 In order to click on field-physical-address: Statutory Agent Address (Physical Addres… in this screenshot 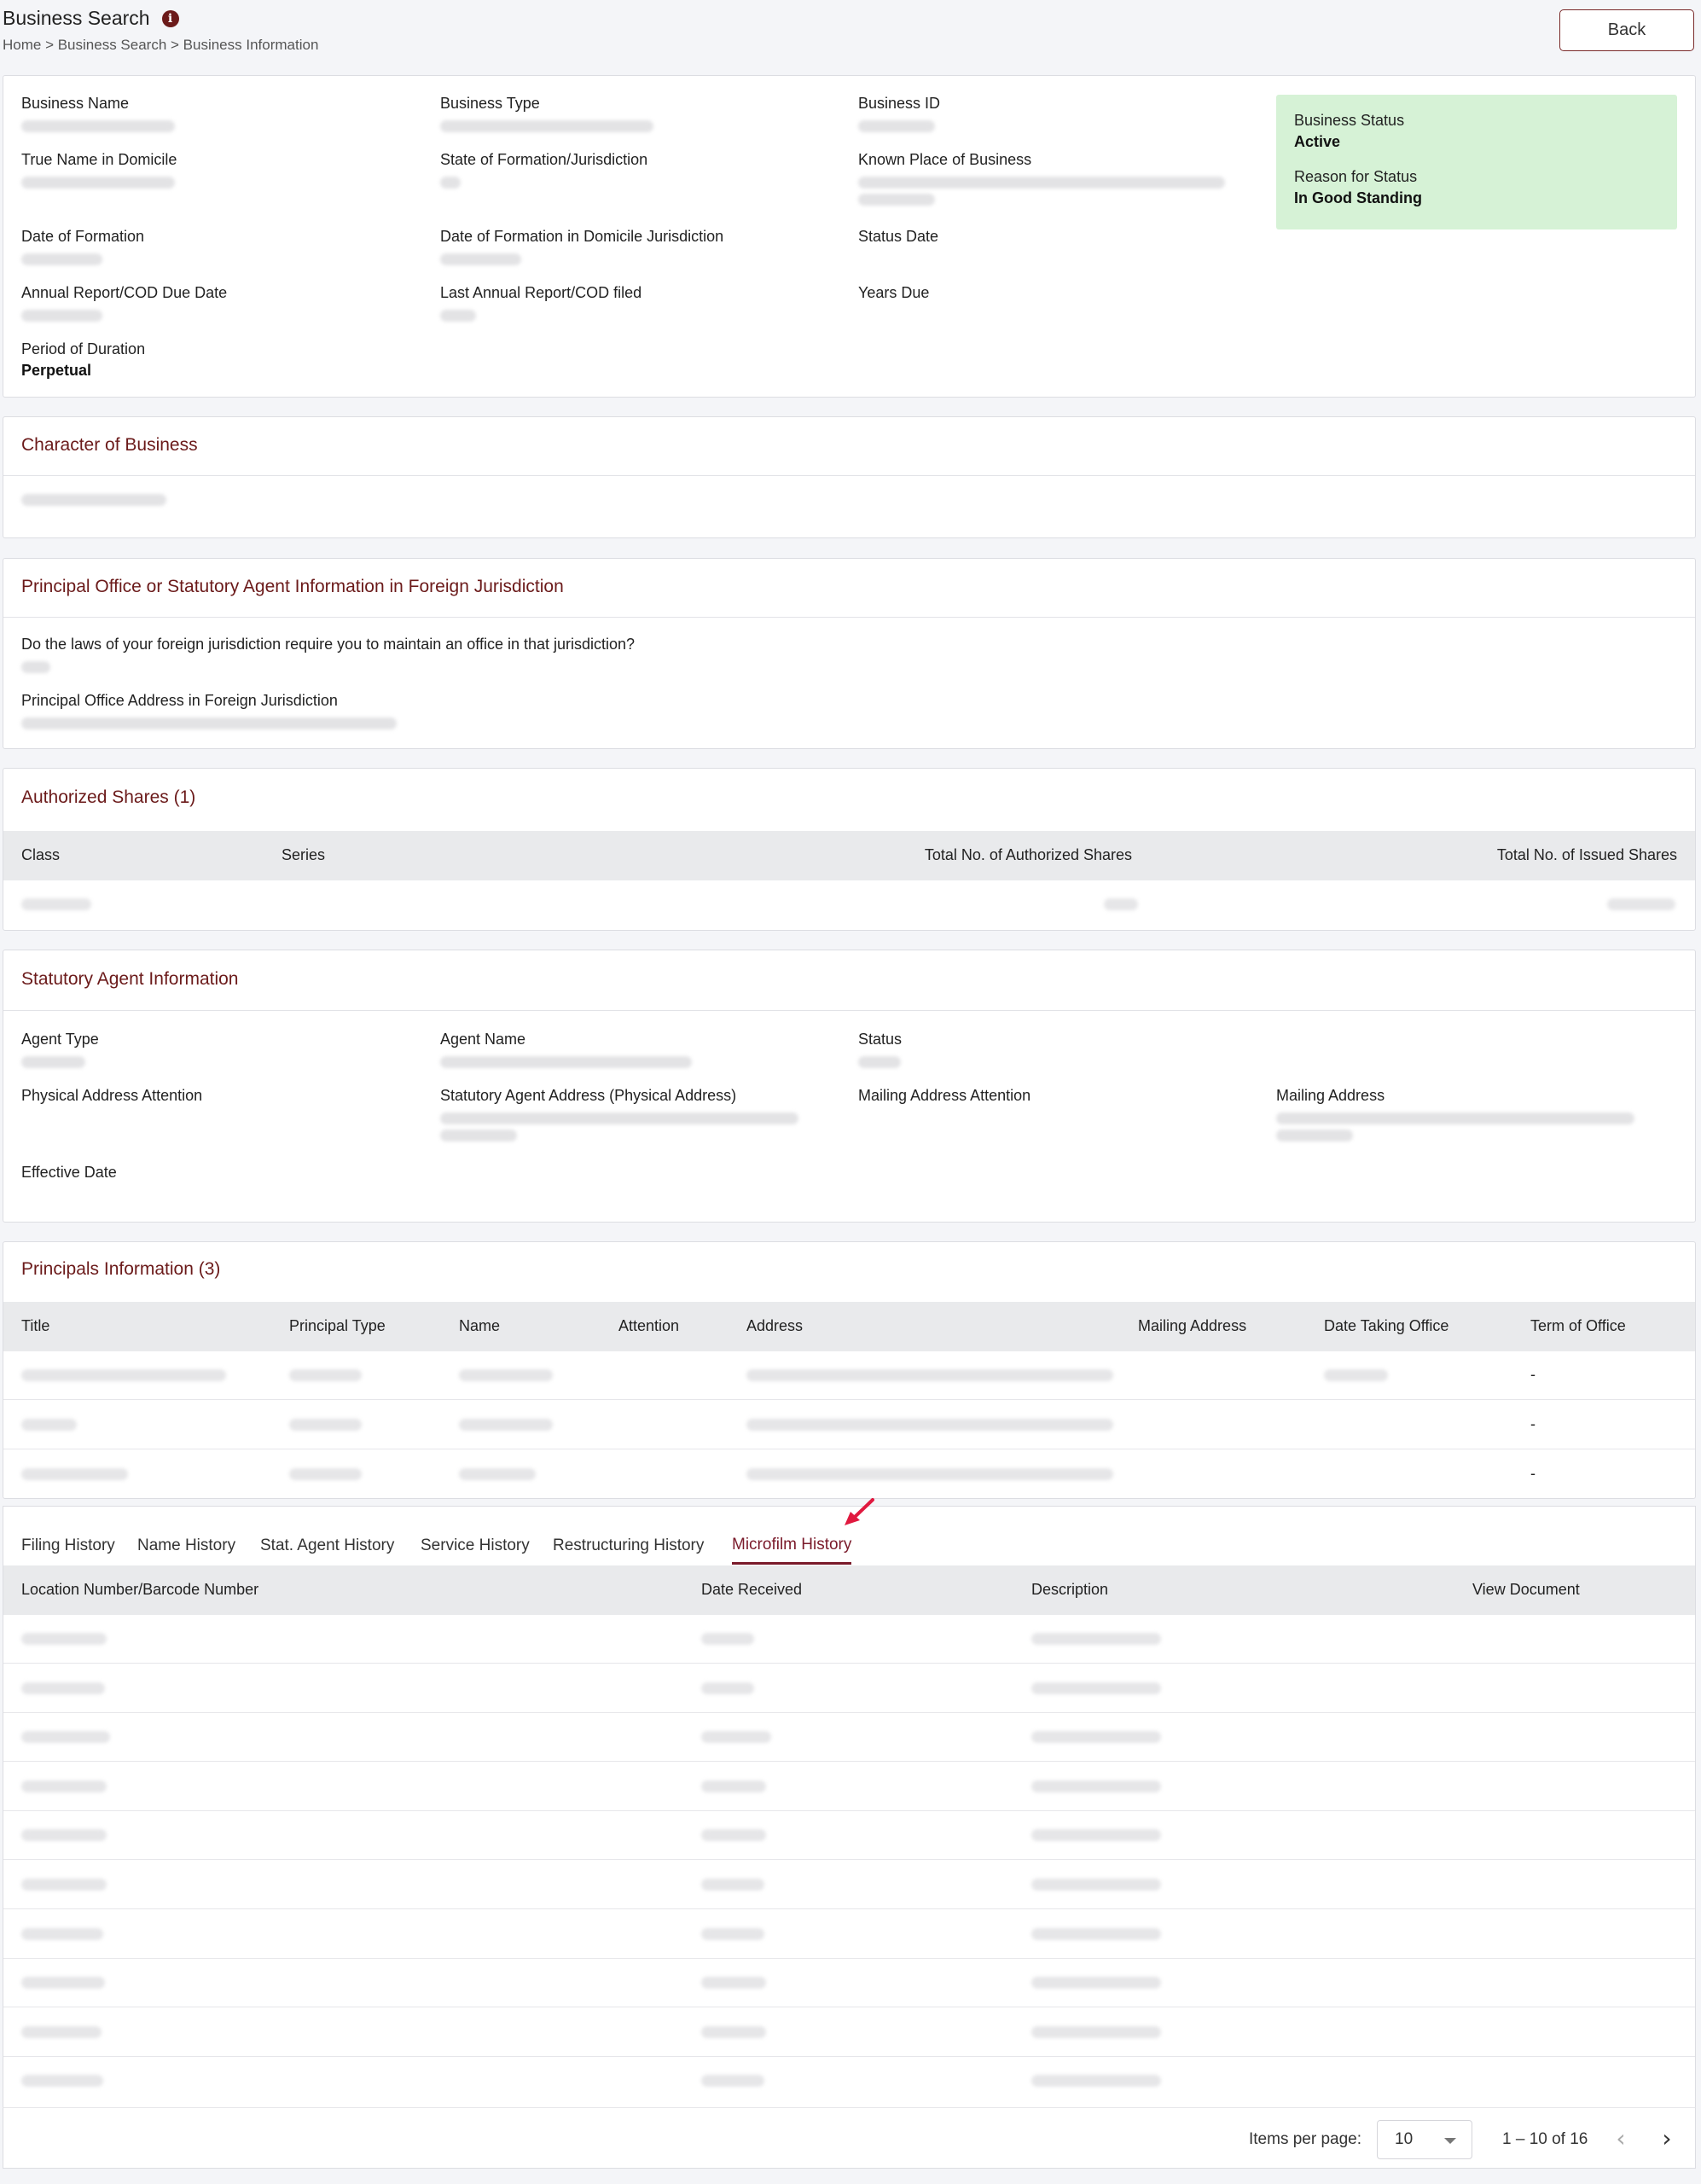, I will do `click(640, 1114)`.